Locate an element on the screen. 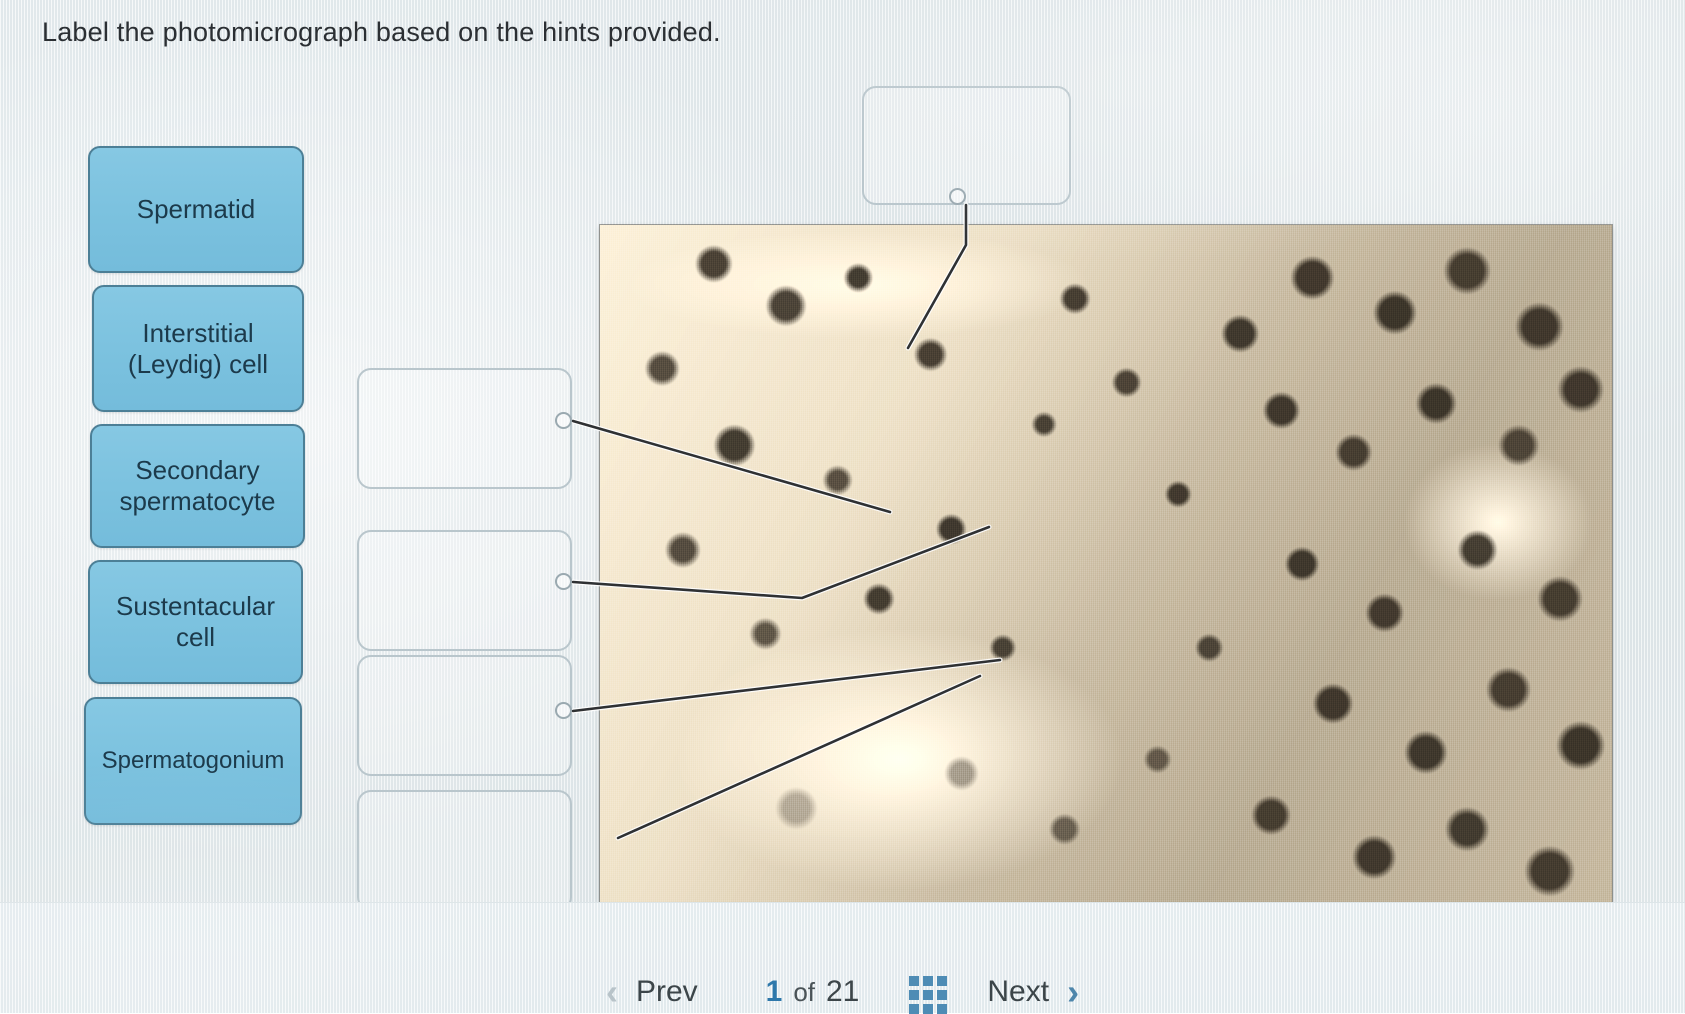  answer-tile-spermatid: Spermatid is located at coordinates (196, 209).